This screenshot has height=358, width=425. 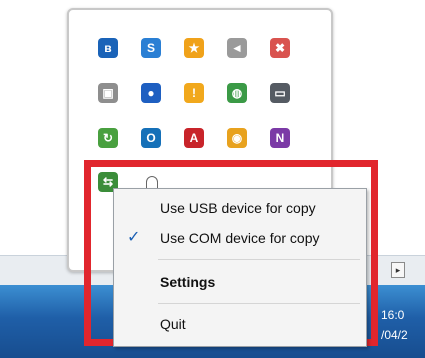 What do you see at coordinates (134, 237) in the screenshot?
I see `checkmark-icon: ✓` at bounding box center [134, 237].